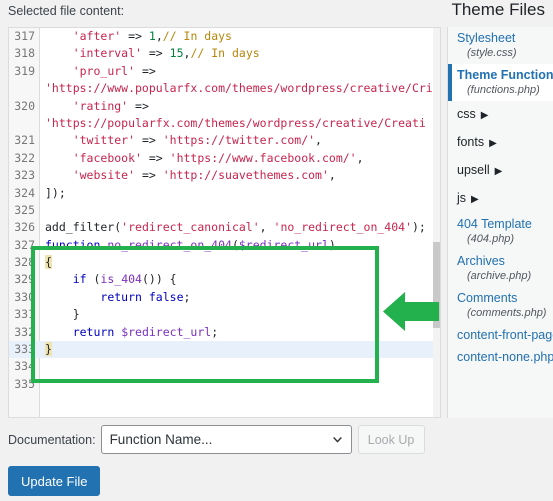  I want to click on code-line: 335, so click(224, 384).